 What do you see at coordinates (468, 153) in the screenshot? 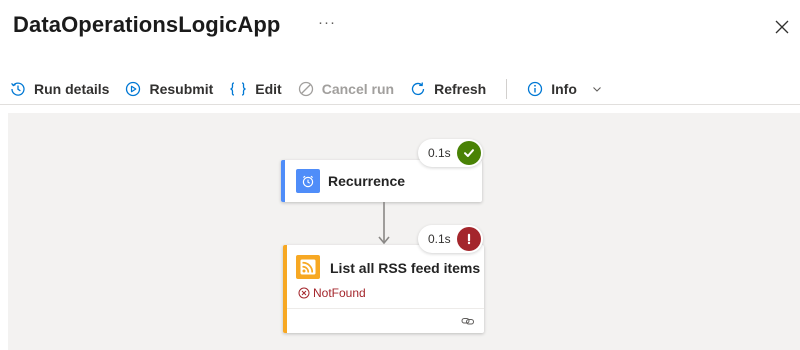
I see `success-check-icon` at bounding box center [468, 153].